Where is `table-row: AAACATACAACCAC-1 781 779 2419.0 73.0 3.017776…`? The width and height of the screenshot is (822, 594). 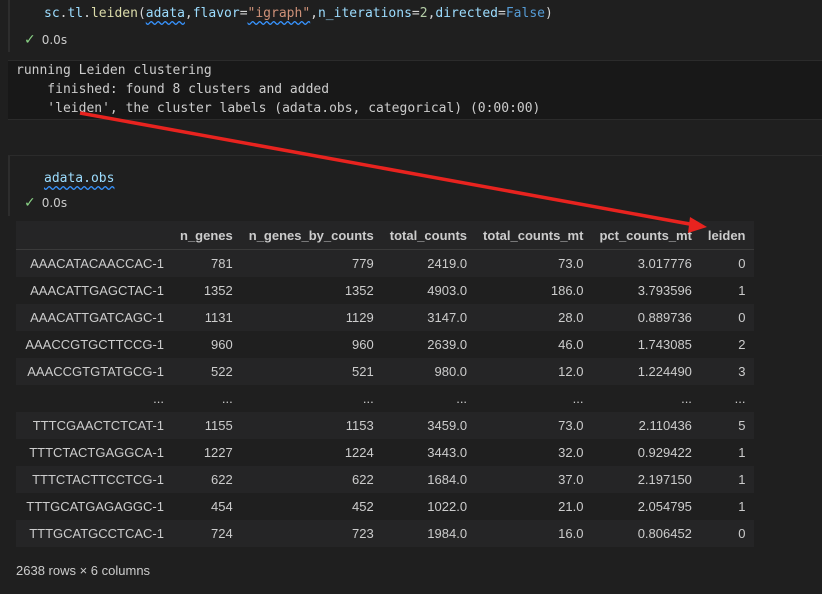
table-row: AAACATACAACCAC-1 781 779 2419.0 73.0 3.017776… is located at coordinates (385, 263).